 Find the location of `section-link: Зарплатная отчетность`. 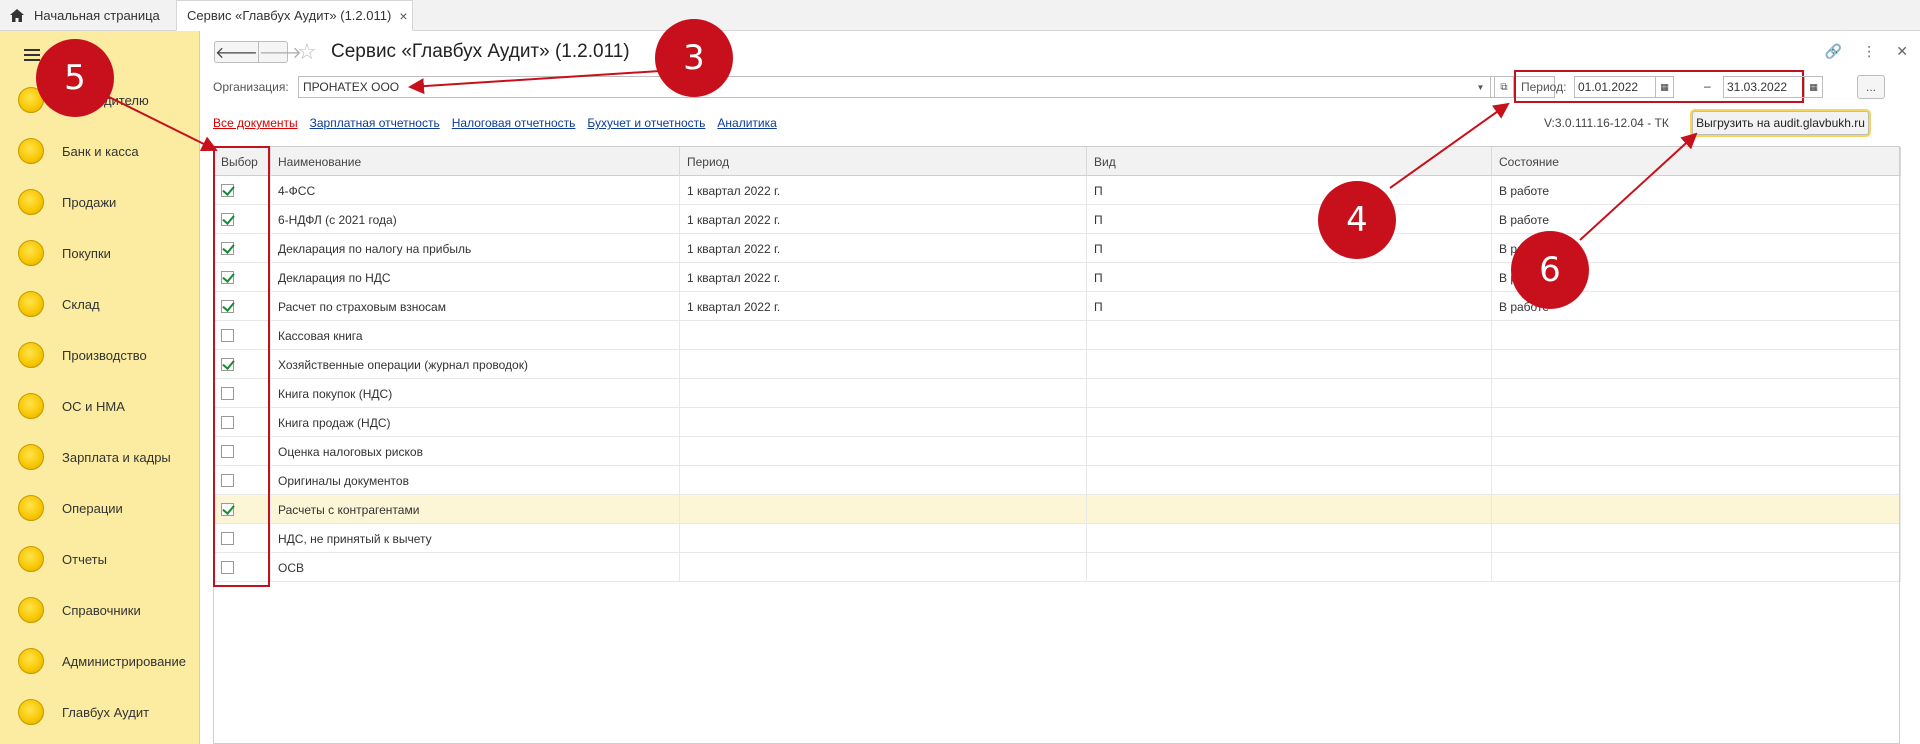

section-link: Зарплатная отчетность is located at coordinates (375, 123).